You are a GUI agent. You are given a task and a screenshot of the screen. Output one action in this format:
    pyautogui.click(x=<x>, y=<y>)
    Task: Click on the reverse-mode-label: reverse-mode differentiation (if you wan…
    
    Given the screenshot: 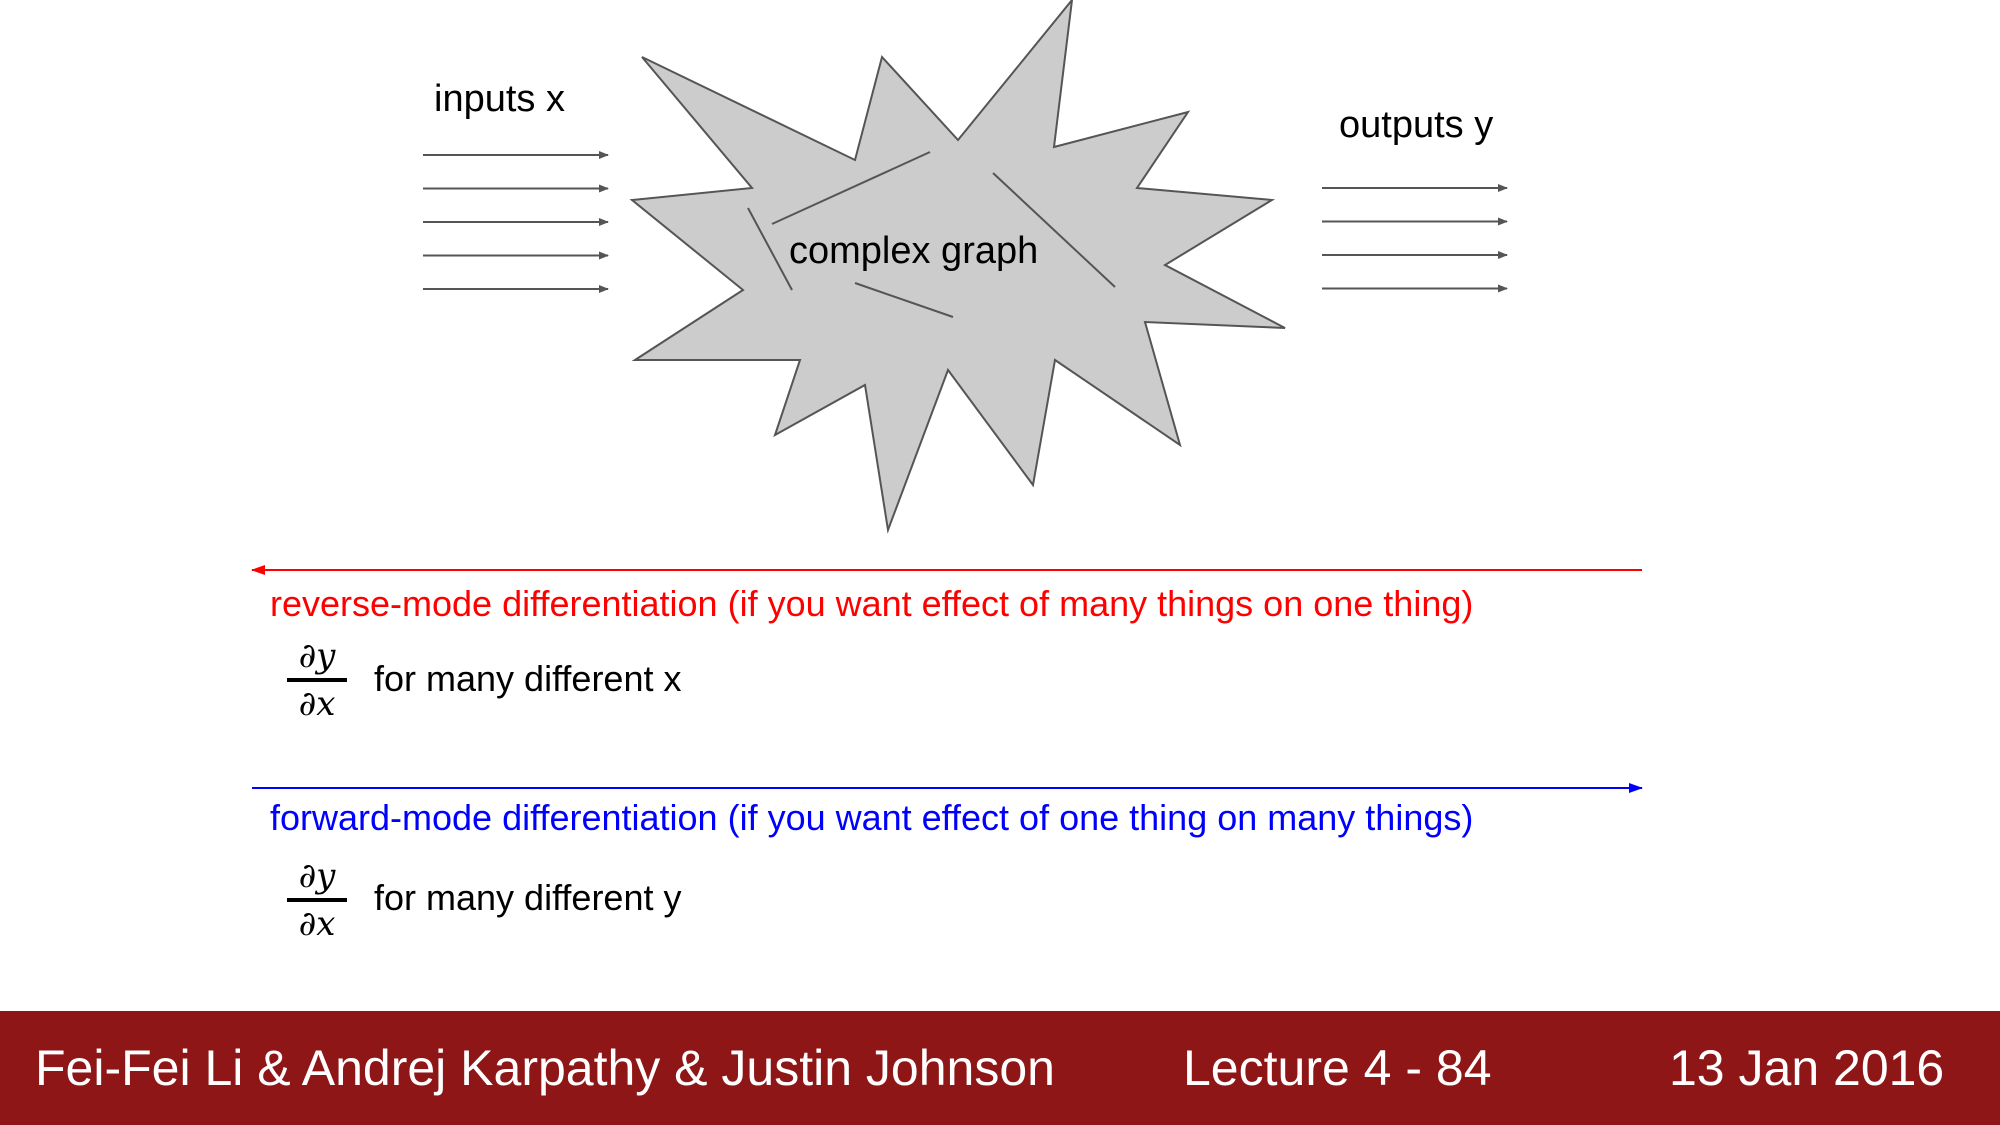 What is the action you would take?
    pyautogui.click(x=872, y=603)
    